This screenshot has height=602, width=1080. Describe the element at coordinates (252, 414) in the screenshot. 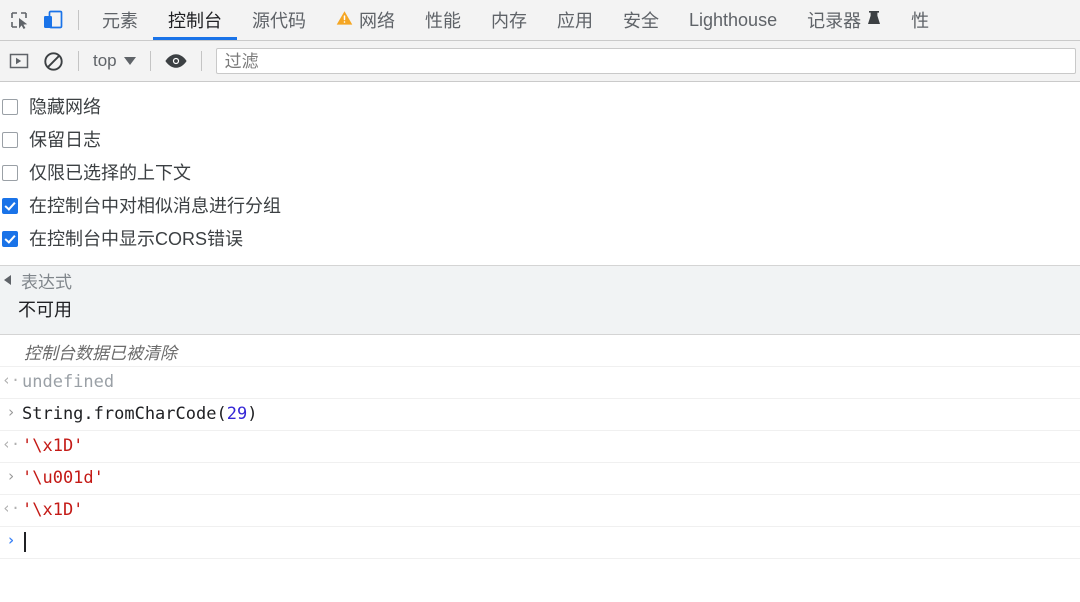

I see `code-suffix: )` at that location.